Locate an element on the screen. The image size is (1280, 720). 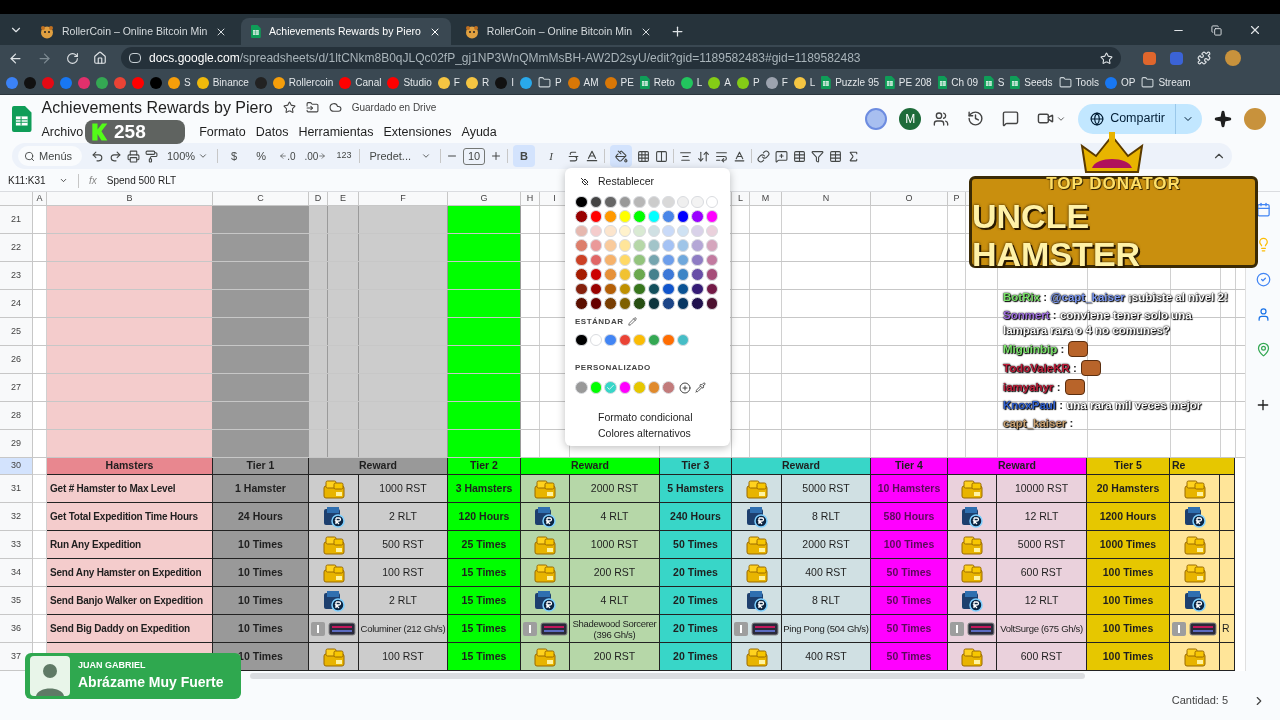
bookmark-link: Seeds is located at coordinates (1038, 82).